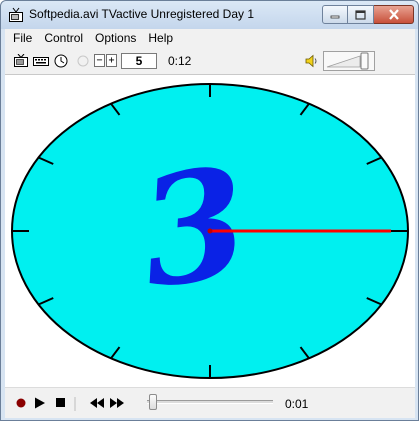 Image resolution: width=419 pixels, height=421 pixels. Describe the element at coordinates (21, 38) in the screenshot. I see `menu-file: File` at that location.